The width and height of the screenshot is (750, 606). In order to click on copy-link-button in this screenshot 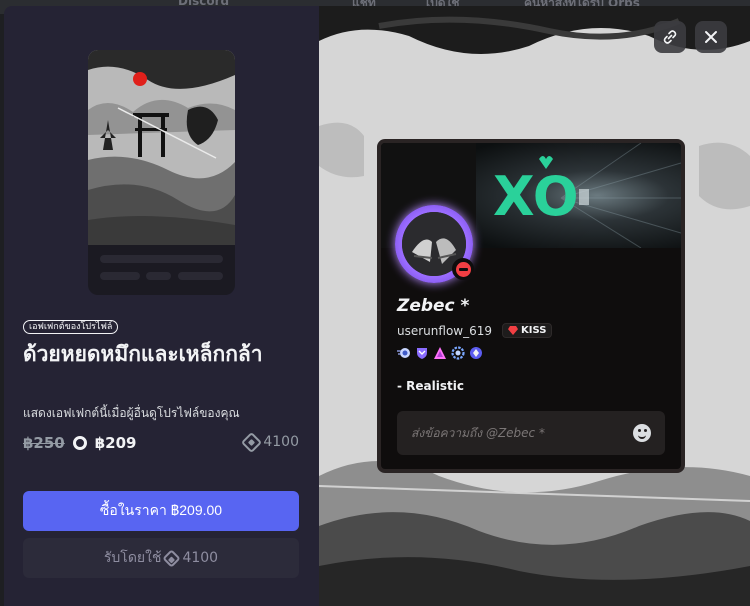, I will do `click(670, 37)`.